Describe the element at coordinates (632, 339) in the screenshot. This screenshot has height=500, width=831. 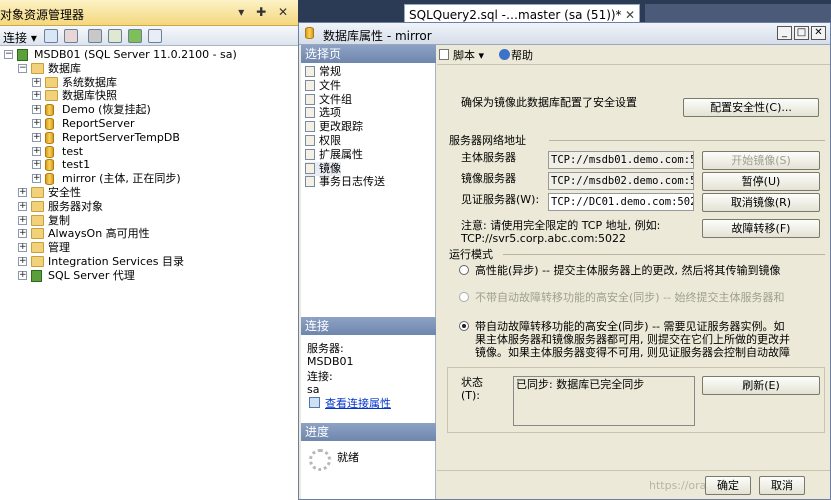
I see `mode-sync-failover-label-2: 果主体服务器和镜像服务器都可用, 则提交在它们上所做的更改并` at that location.